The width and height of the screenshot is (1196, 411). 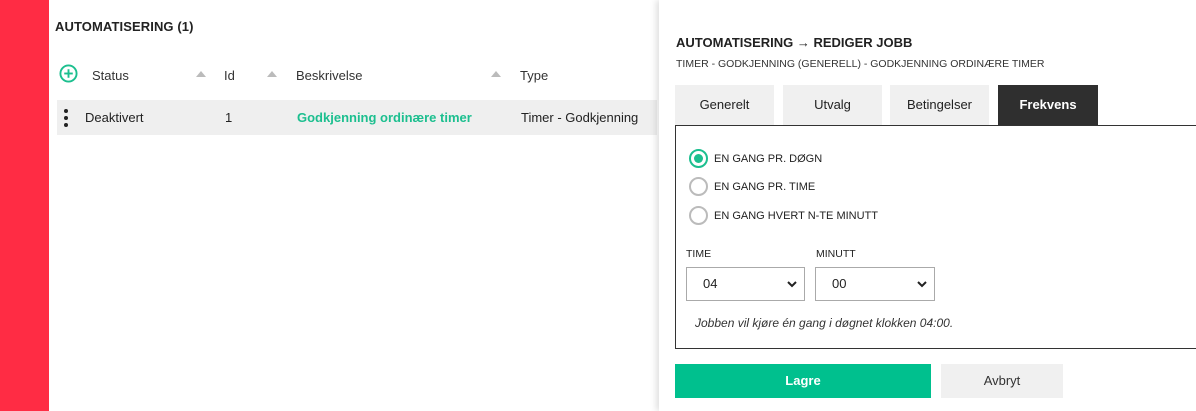 What do you see at coordinates (794, 42) in the screenshot?
I see `panel-title: AUTOMATISERING → REDIGER JOBB` at bounding box center [794, 42].